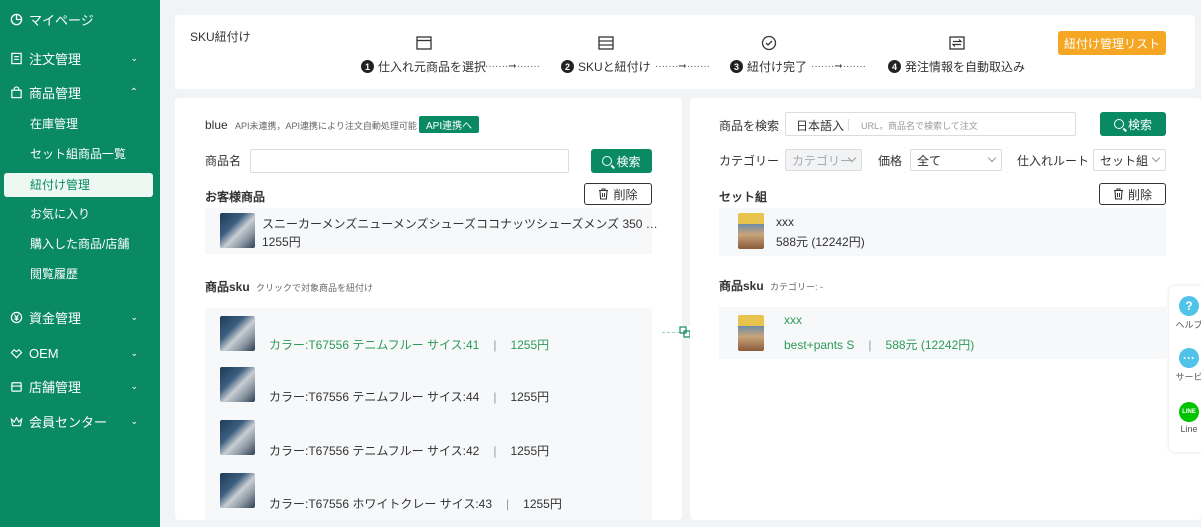 The image size is (1201, 527). I want to click on category-label: カテゴリー, so click(749, 161).